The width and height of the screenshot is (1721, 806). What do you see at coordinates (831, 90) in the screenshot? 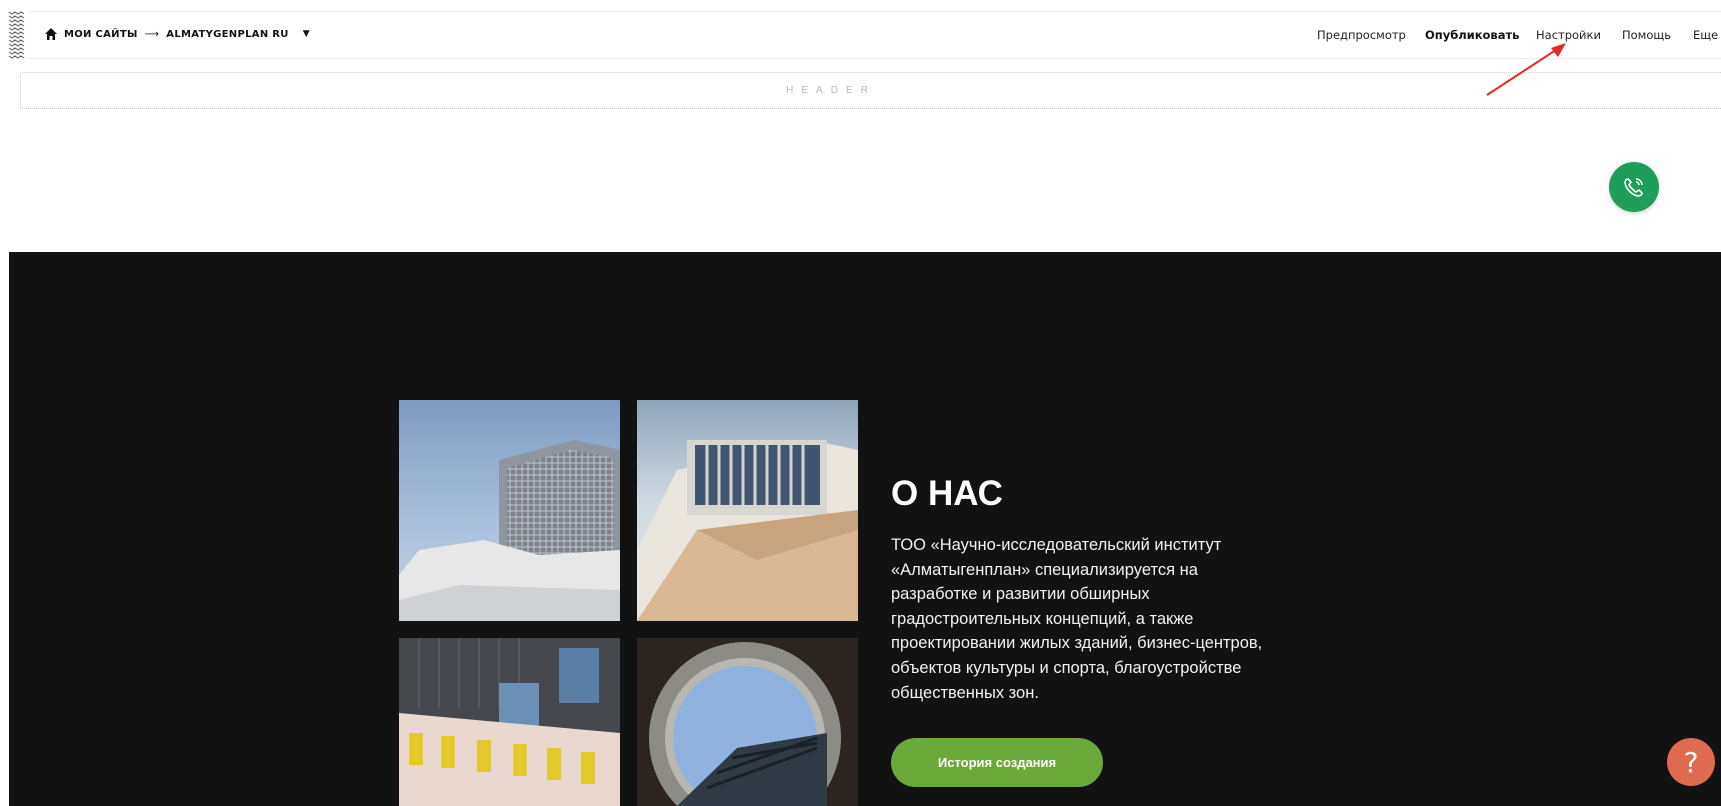
I see `header-block-label: HEADER` at bounding box center [831, 90].